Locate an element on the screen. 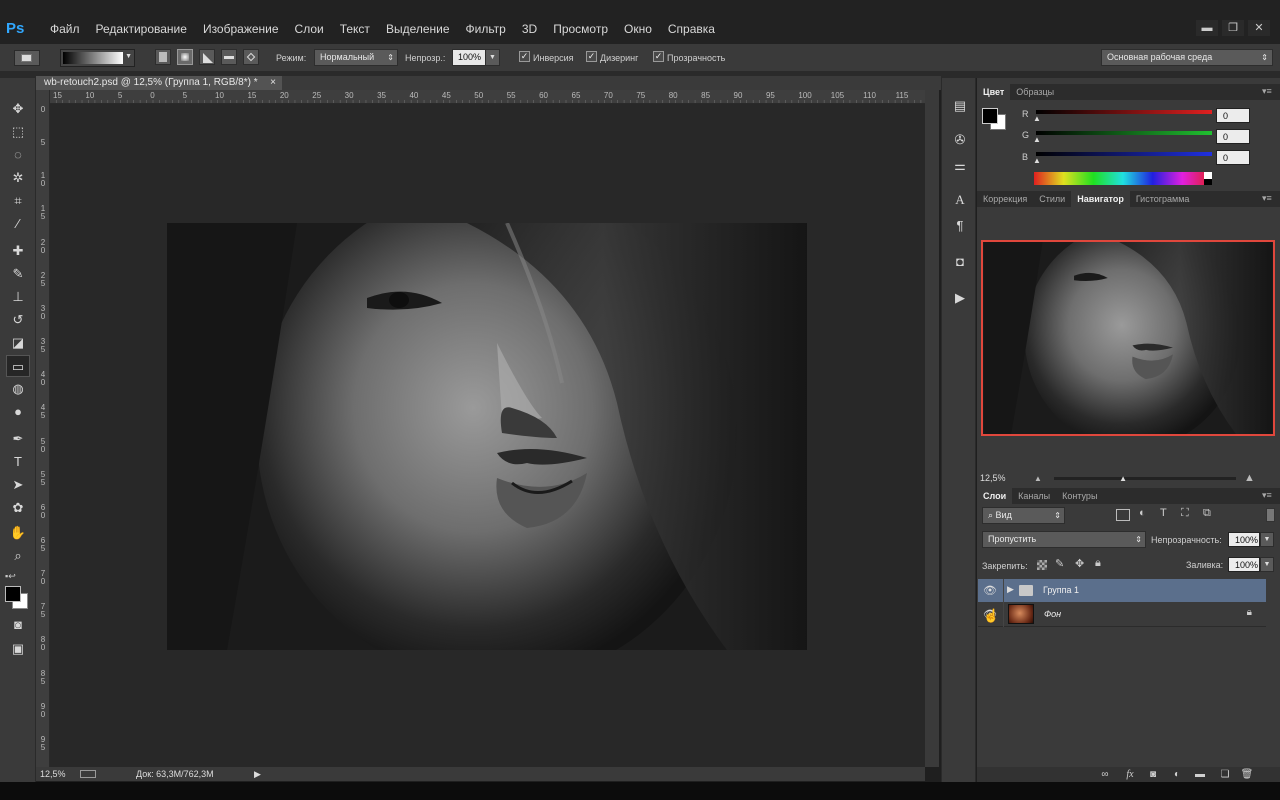  menu-type: Текст is located at coordinates (355, 29).